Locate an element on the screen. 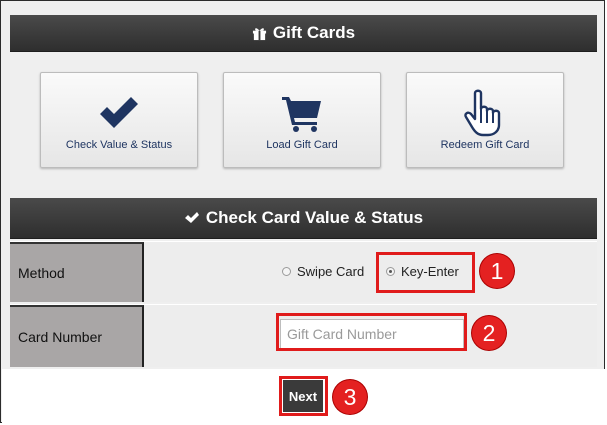 This screenshot has height=425, width=607. load-gift-card-tile: Load Gift Card is located at coordinates (302, 120).